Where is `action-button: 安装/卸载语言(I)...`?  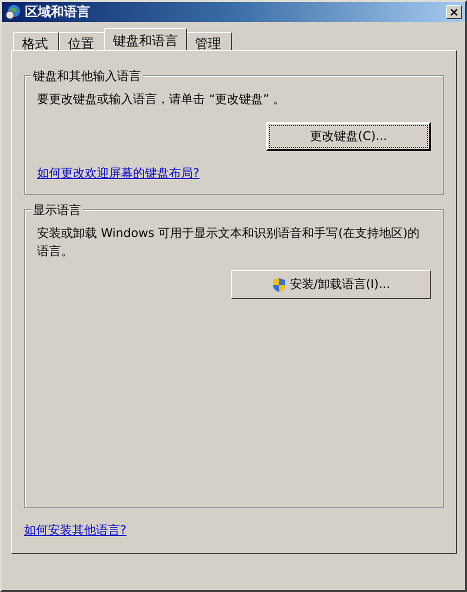 action-button: 安装/卸载语言(I)... is located at coordinates (331, 284).